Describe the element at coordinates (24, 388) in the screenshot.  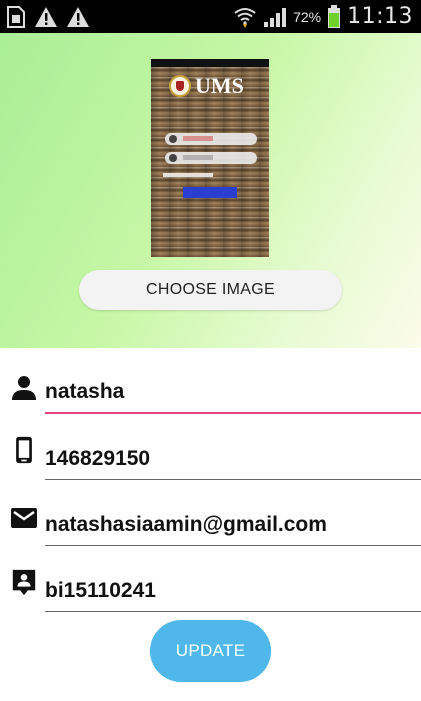
I see `person-icon` at that location.